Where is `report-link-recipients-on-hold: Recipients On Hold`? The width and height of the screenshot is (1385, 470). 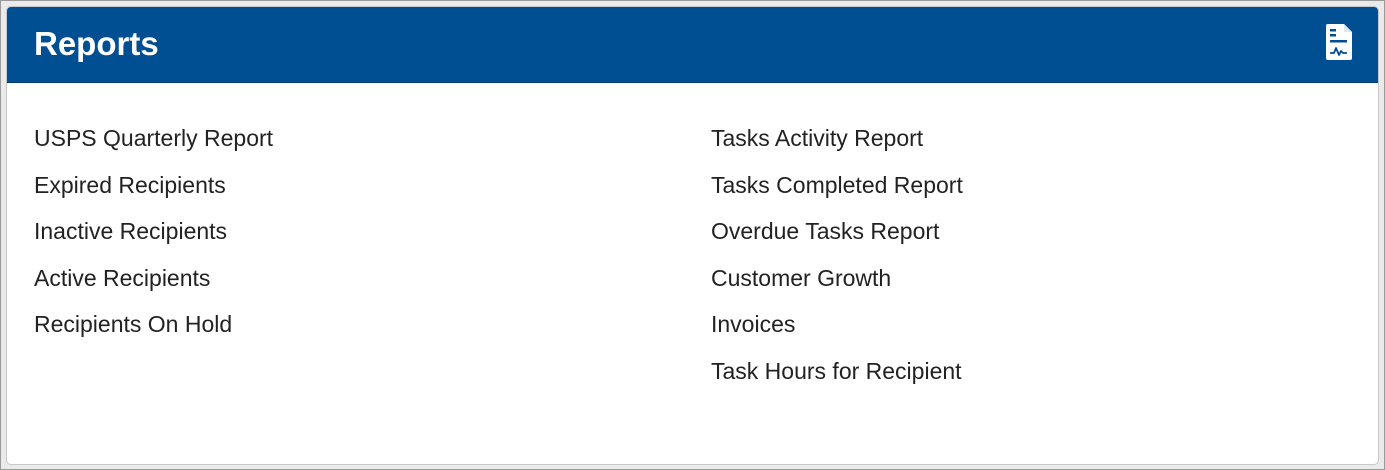
report-link-recipients-on-hold: Recipients On Hold is located at coordinates (153, 324).